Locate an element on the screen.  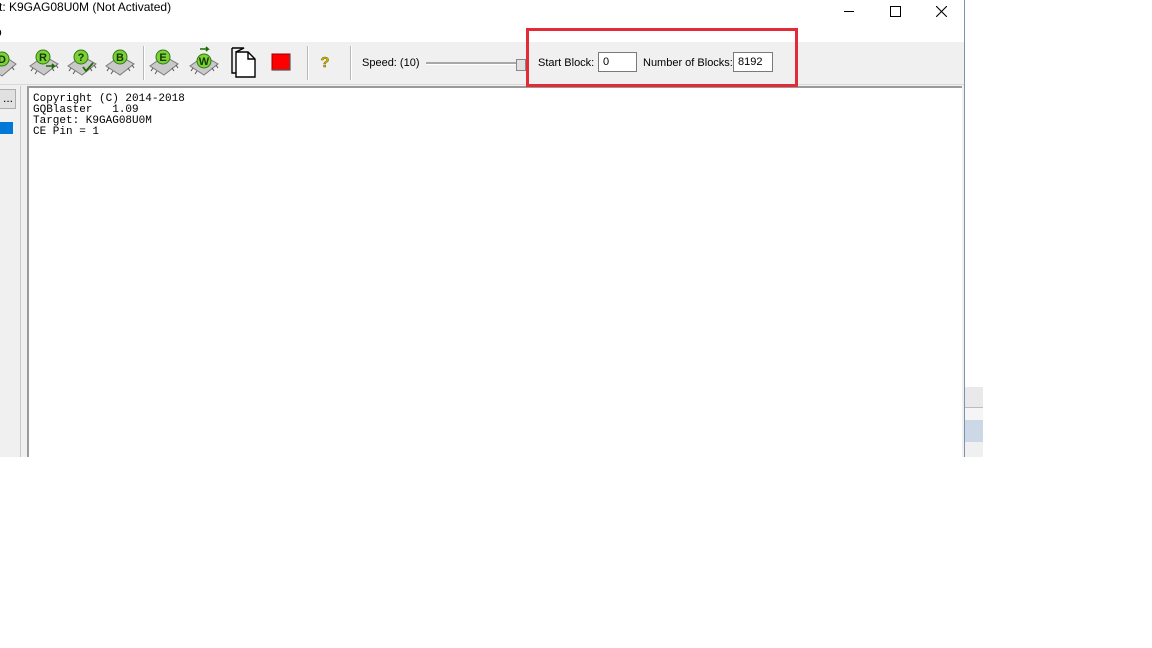
chip-detect-icon: D is located at coordinates (8, 64).